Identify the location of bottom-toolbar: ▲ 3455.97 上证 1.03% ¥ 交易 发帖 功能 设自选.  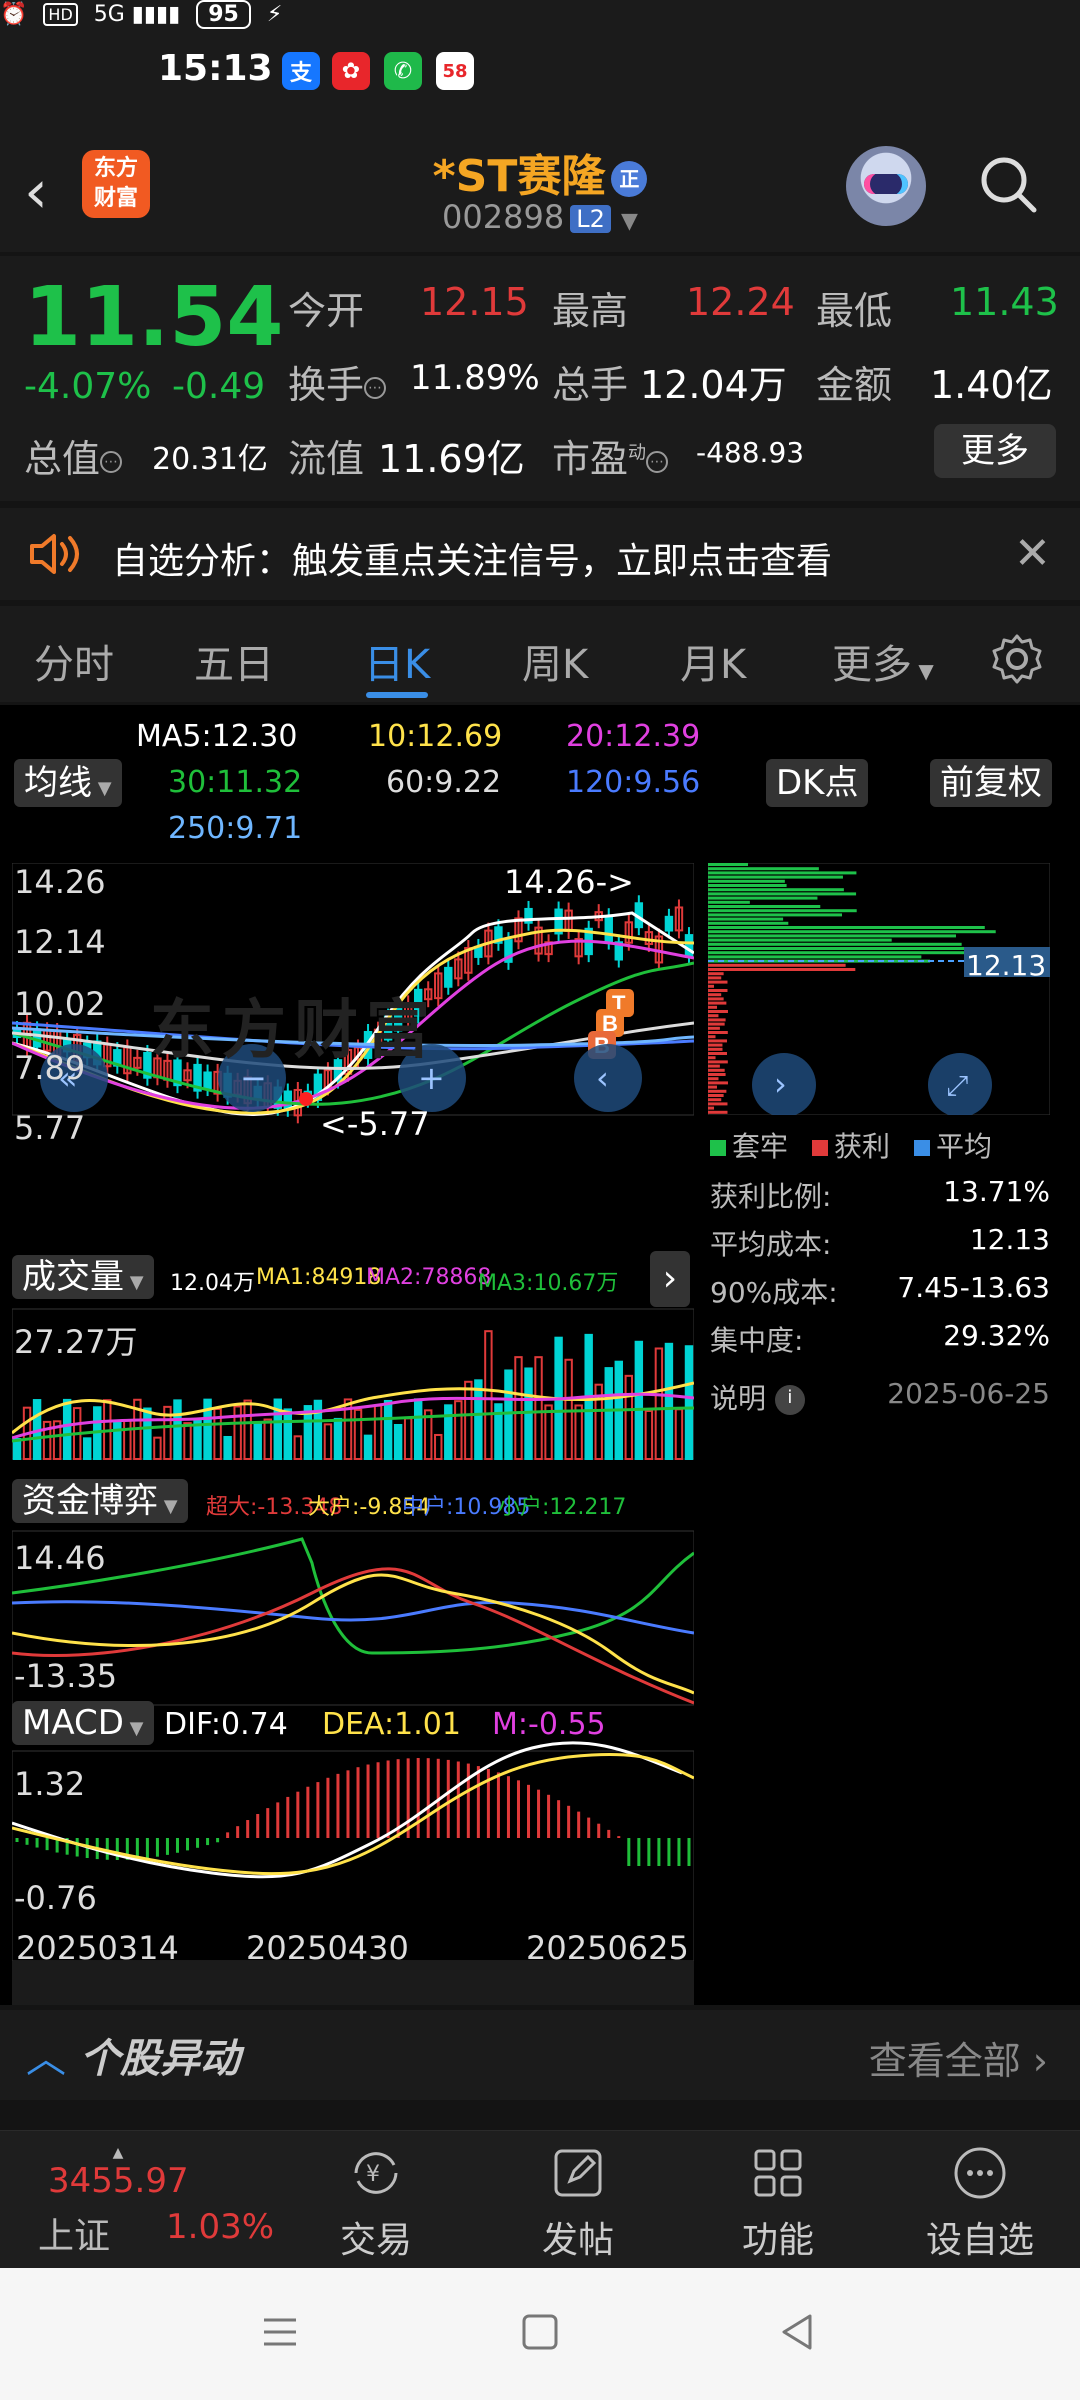
(540, 2199).